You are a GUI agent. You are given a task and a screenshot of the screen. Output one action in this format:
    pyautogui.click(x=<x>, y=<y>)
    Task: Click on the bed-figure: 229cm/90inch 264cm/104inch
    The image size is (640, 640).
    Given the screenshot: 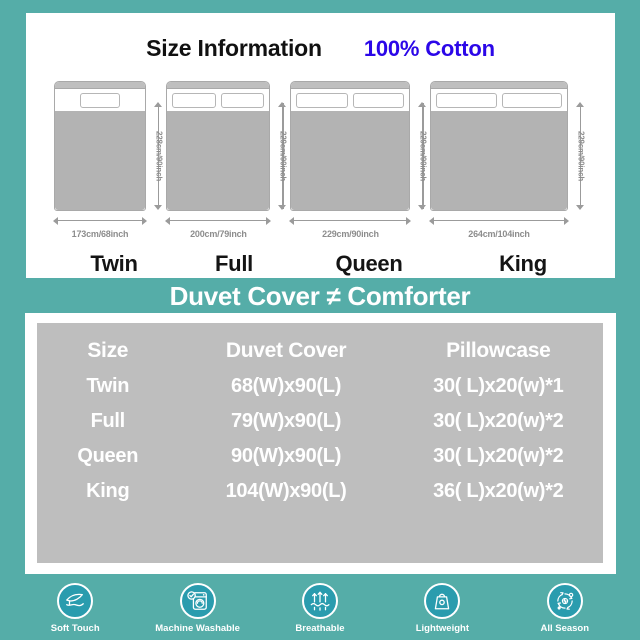 What is the action you would take?
    pyautogui.click(x=508, y=160)
    